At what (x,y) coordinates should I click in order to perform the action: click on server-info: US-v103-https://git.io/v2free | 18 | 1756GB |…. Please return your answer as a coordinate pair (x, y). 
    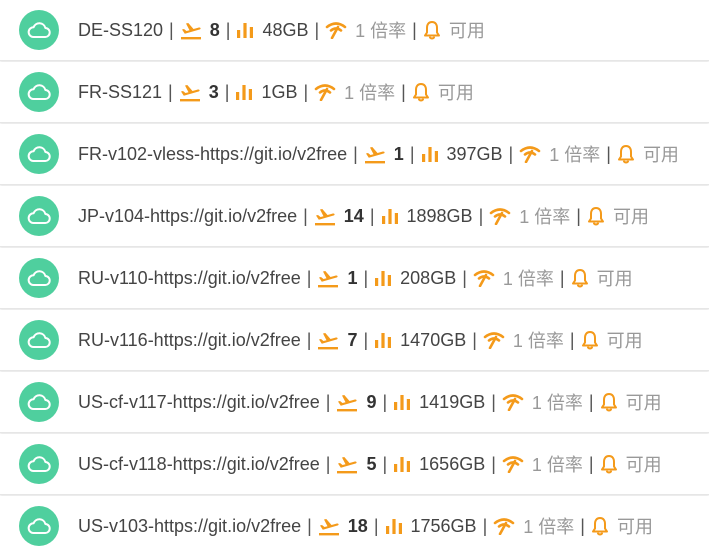
    Looking at the image, I should click on (365, 526).